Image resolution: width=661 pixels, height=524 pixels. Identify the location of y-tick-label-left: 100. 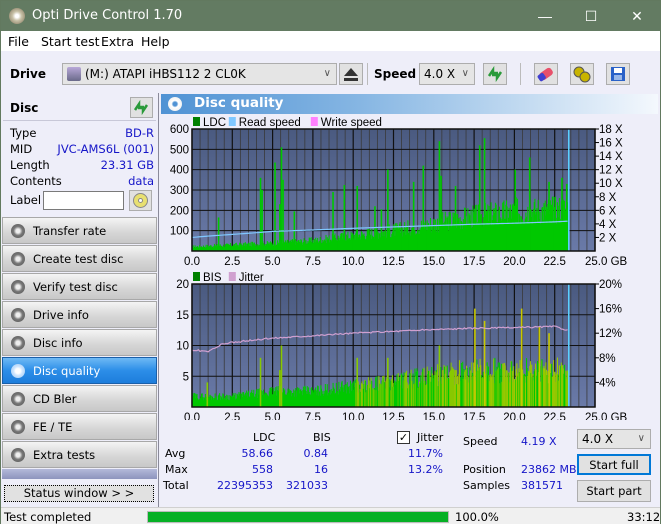
(179, 232).